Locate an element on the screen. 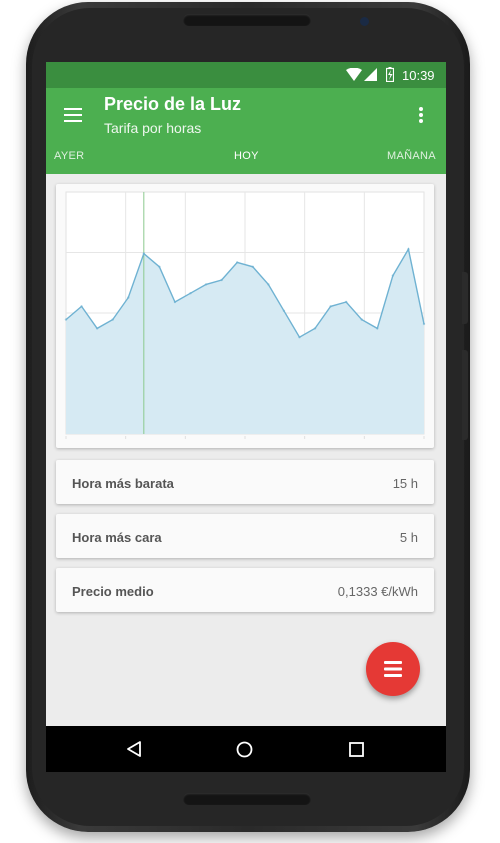 This screenshot has width=500, height=843. battery-icon is located at coordinates (390, 74).